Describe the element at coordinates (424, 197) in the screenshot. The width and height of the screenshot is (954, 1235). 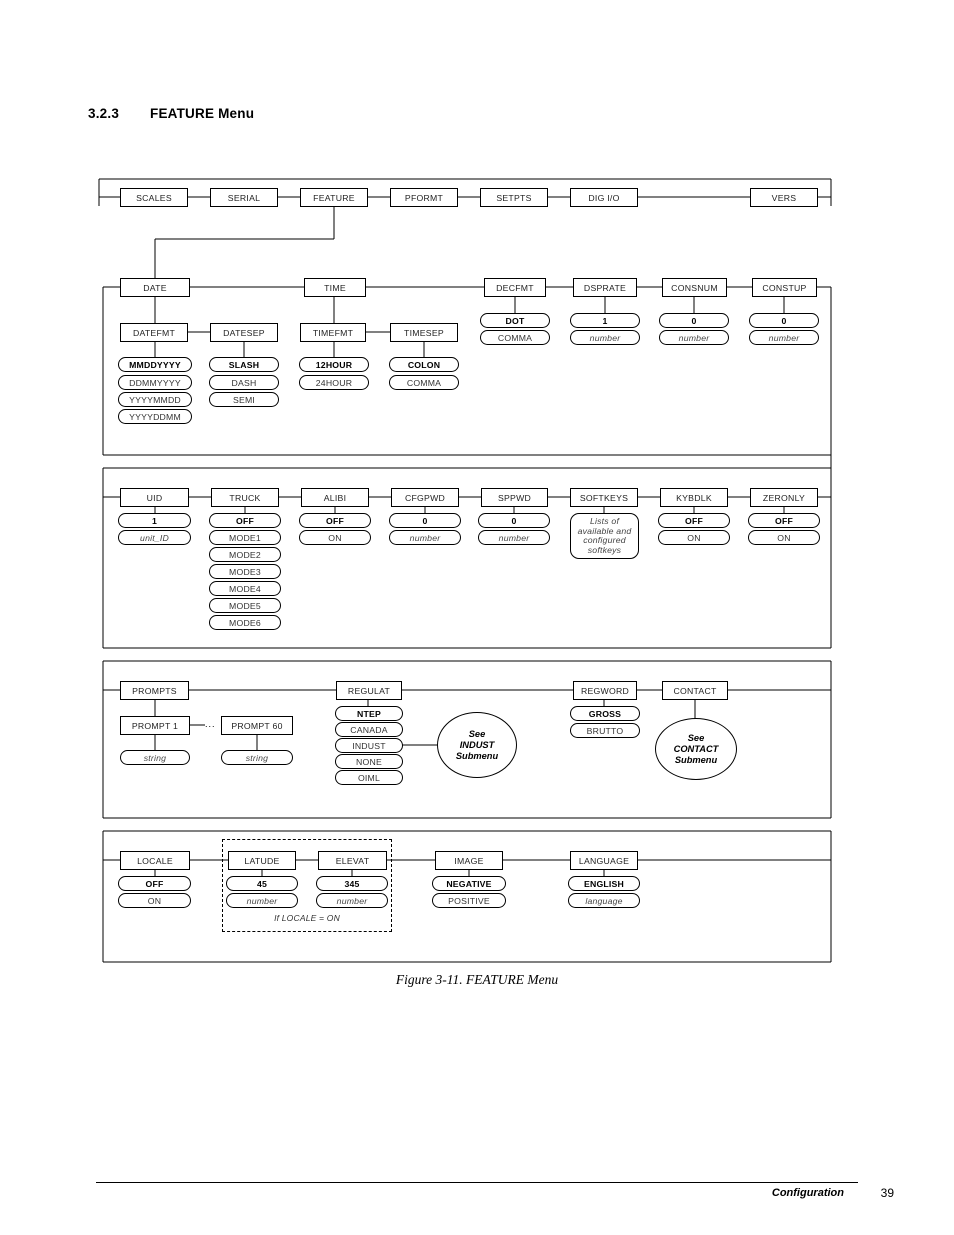
I see `menu-node-pformt: PFORMT` at that location.